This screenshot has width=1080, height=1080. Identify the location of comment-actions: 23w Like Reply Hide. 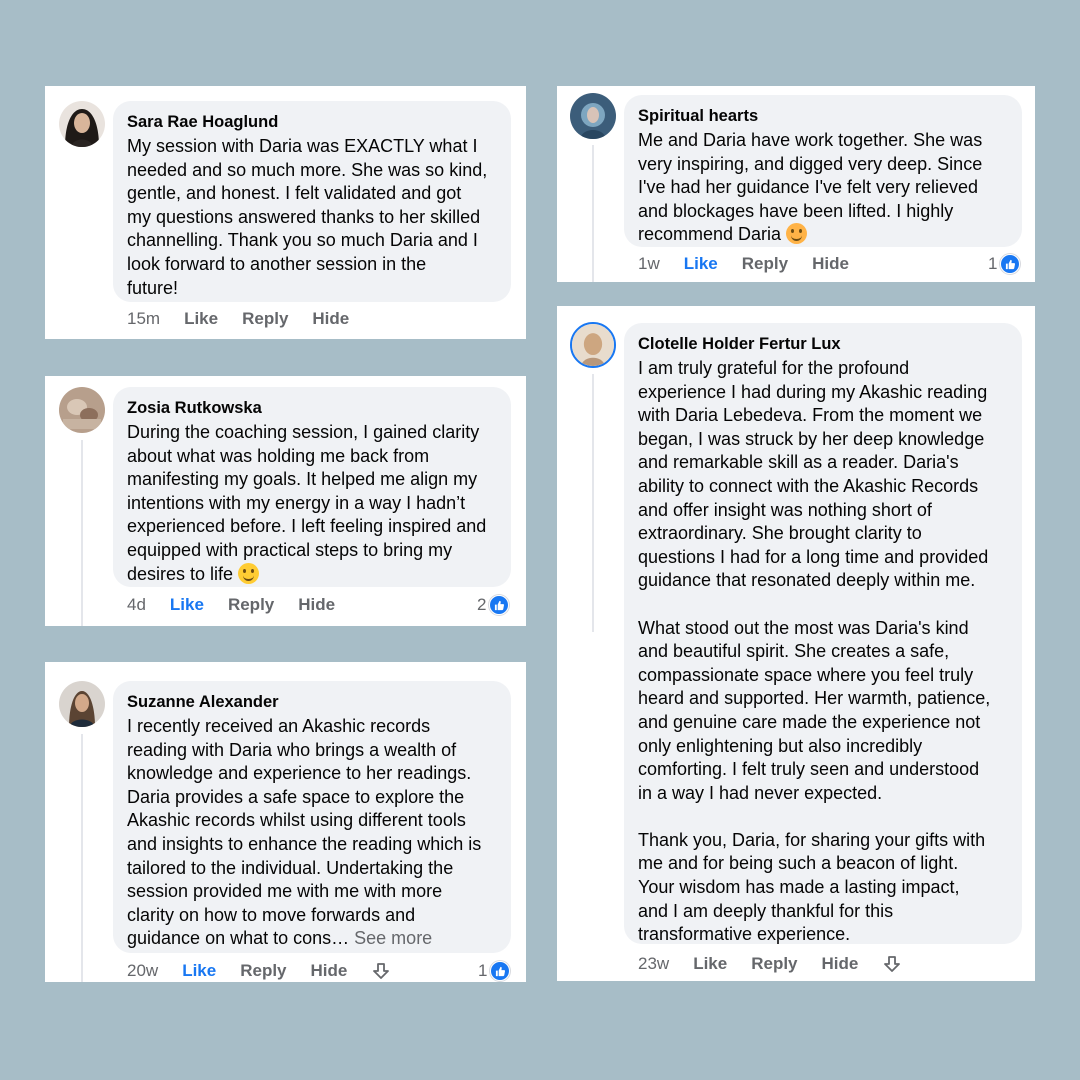
(782, 964).